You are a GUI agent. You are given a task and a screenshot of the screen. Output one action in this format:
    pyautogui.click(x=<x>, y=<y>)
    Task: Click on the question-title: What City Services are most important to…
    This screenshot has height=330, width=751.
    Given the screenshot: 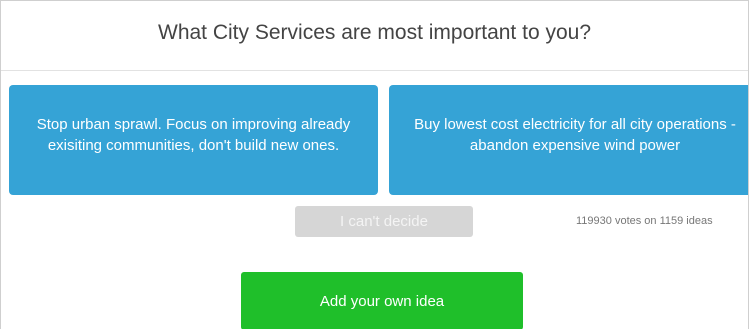 What is the action you would take?
    pyautogui.click(x=374, y=32)
    